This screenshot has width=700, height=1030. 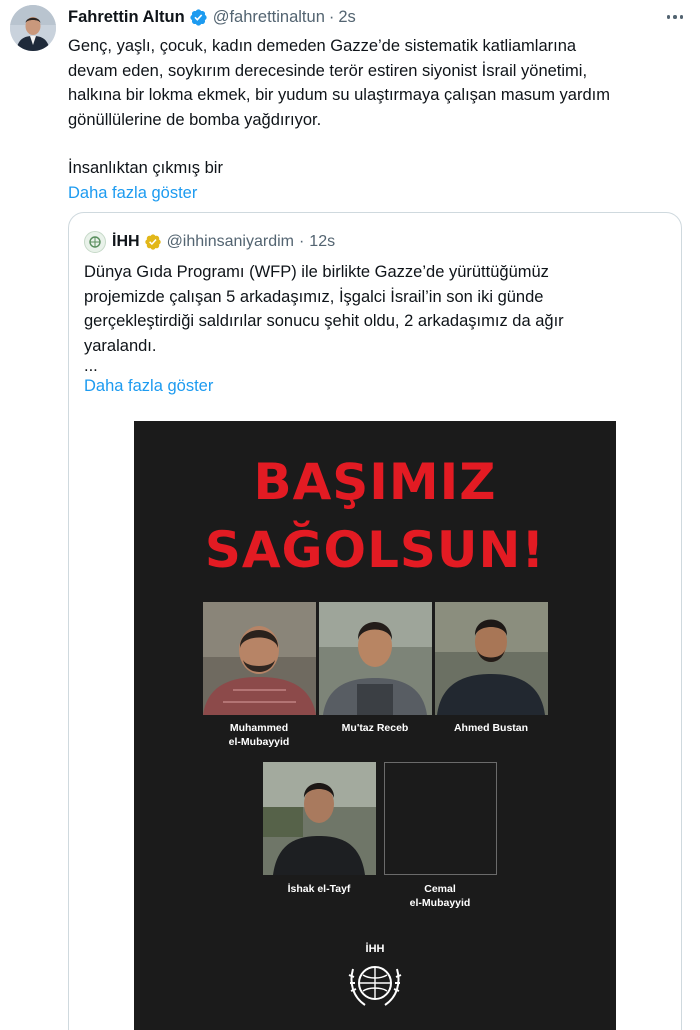 I want to click on quoted-show-more-link: Daha fazla göster, so click(x=379, y=386).